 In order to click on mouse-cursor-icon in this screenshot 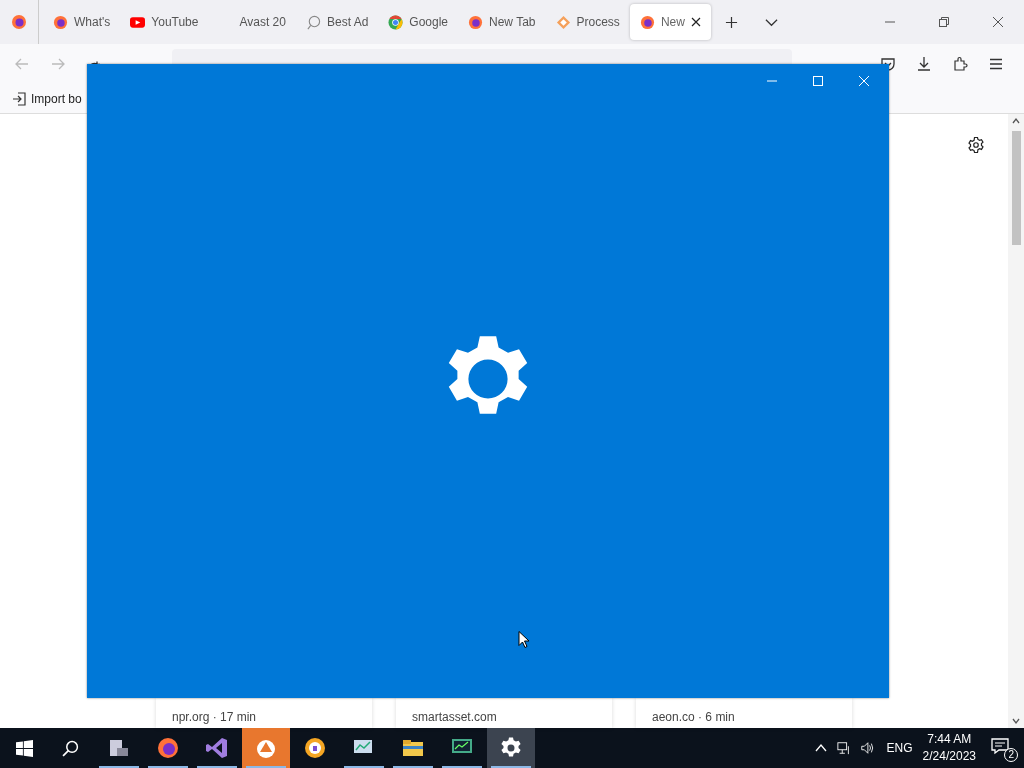, I will do `click(524, 639)`.